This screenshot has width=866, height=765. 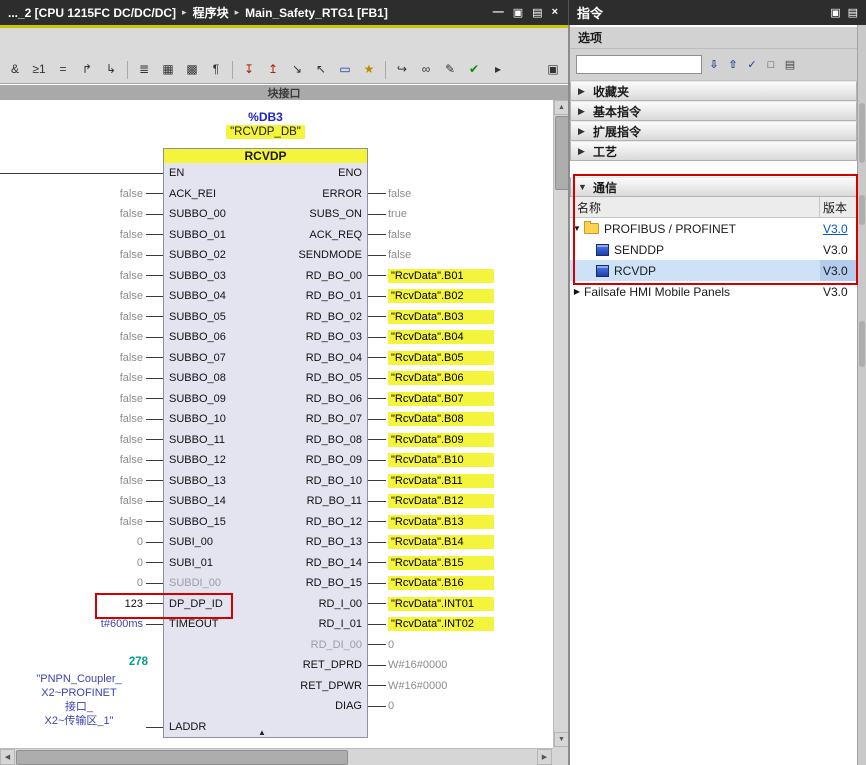 What do you see at coordinates (713, 131) in the screenshot?
I see `section-extended: ▶ 扩展指令` at bounding box center [713, 131].